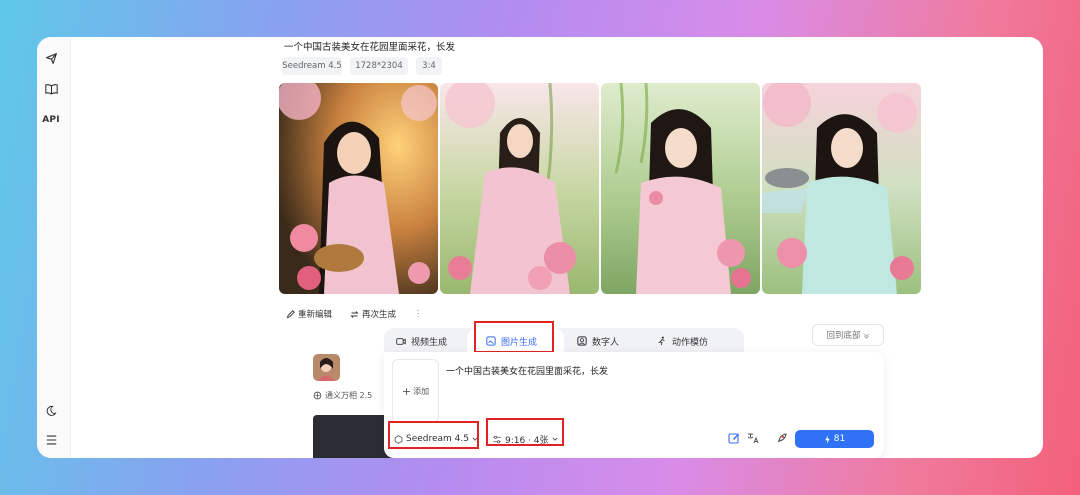 This screenshot has height=495, width=1080. What do you see at coordinates (734, 438) in the screenshot?
I see `edit-prompt-icon` at bounding box center [734, 438].